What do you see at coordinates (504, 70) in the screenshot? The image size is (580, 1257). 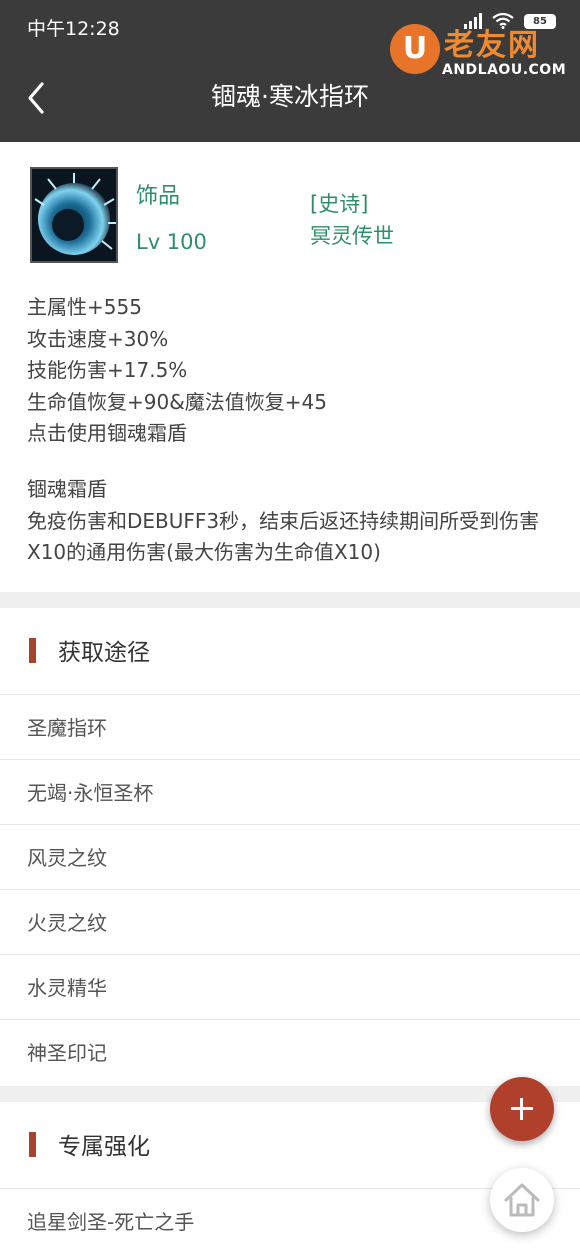 I see `watermark-domain: ANDLAOU.COM` at bounding box center [504, 70].